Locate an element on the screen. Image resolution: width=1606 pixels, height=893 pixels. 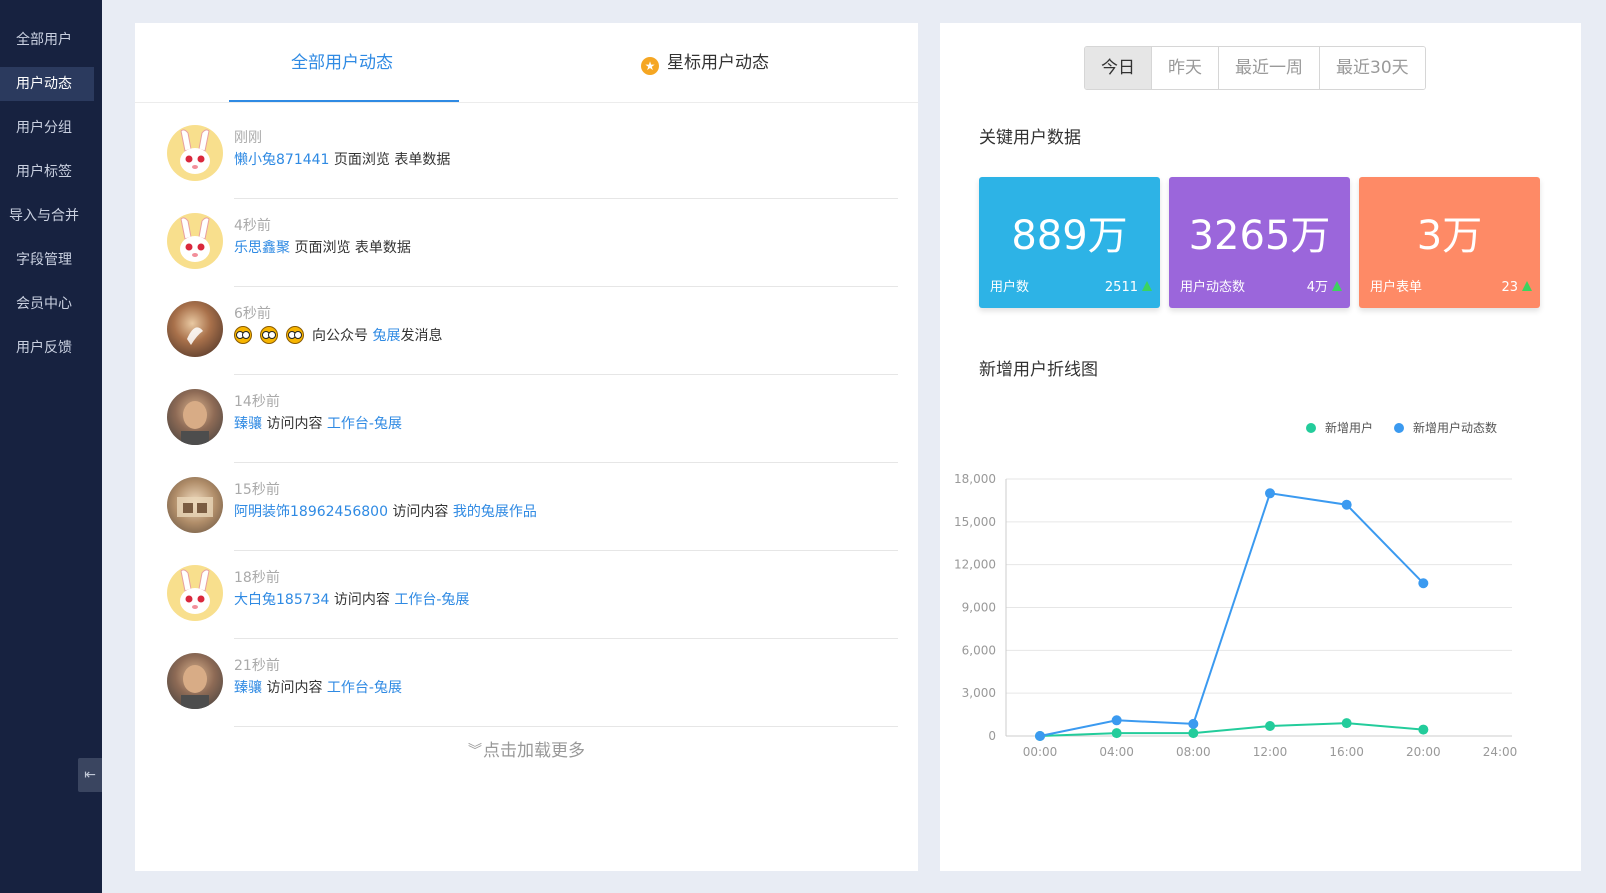
feed-description: 阿明装饰18962456800 访问内容 我的兔展作品 is located at coordinates (385, 511).